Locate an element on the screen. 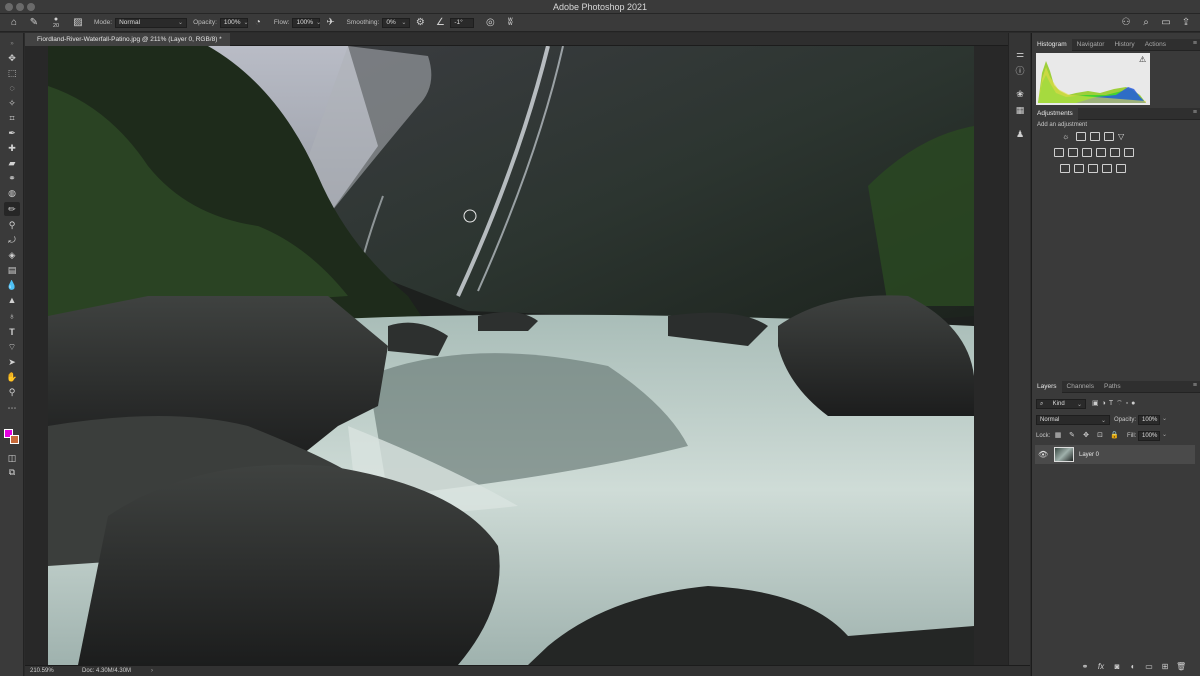  swatches-icon: ▦ is located at coordinates (1020, 110).